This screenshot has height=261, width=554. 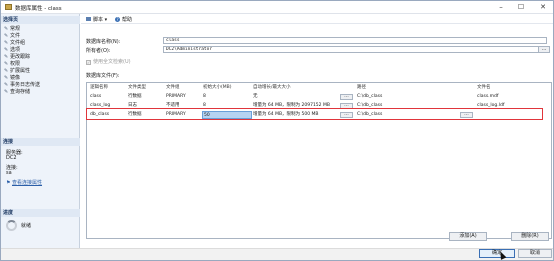 I want to click on page-files: ✎ 文件, so click(x=12, y=35).